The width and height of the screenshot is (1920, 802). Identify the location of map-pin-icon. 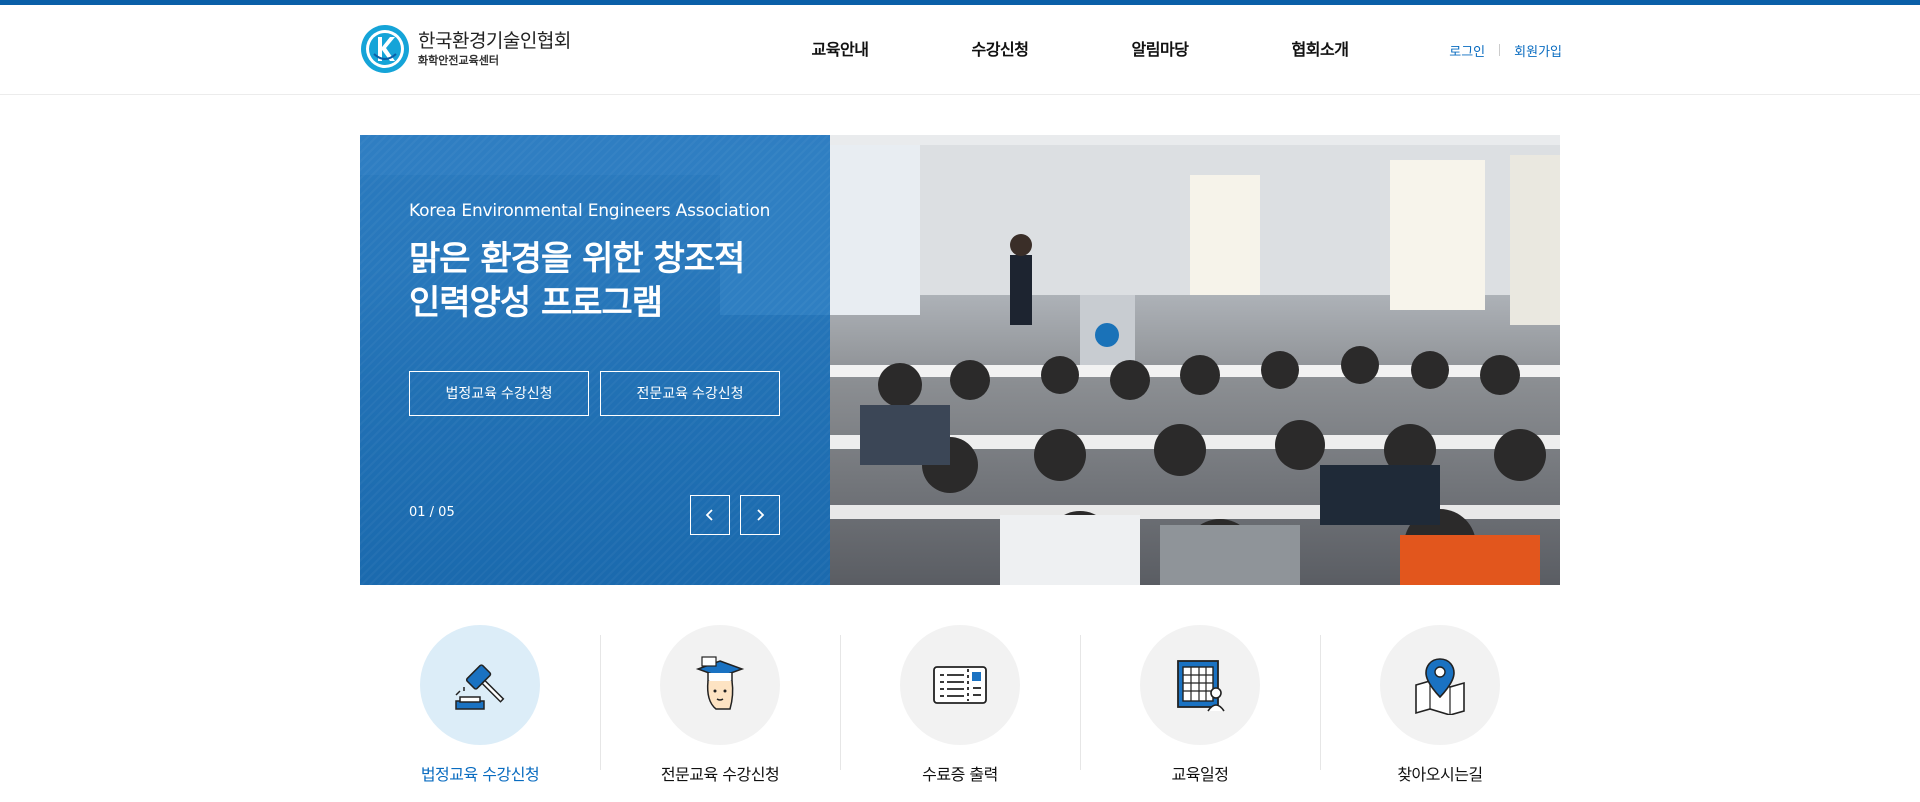
(1440, 686).